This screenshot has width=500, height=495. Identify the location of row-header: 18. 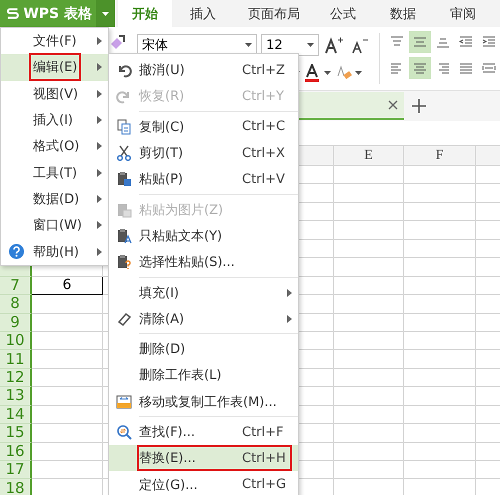
(16, 487).